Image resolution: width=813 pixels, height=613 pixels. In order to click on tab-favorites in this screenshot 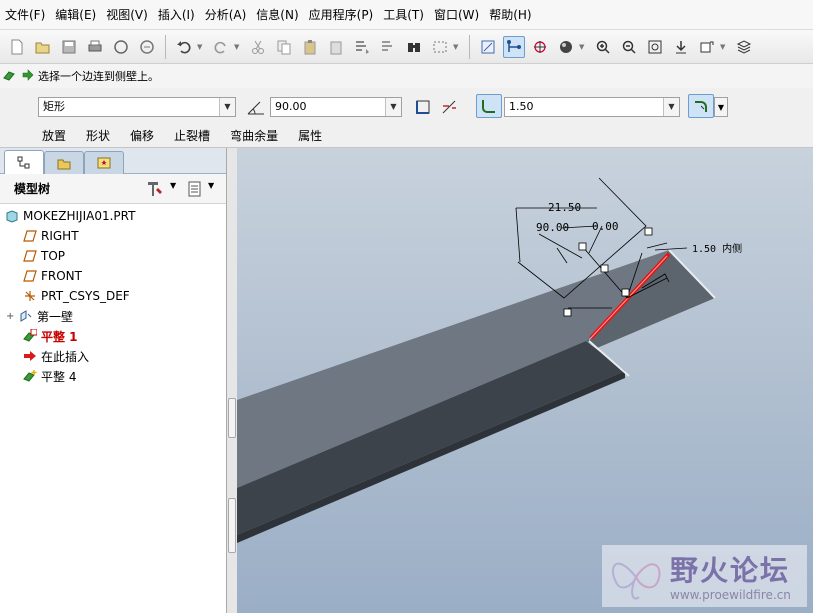, I will do `click(104, 162)`.